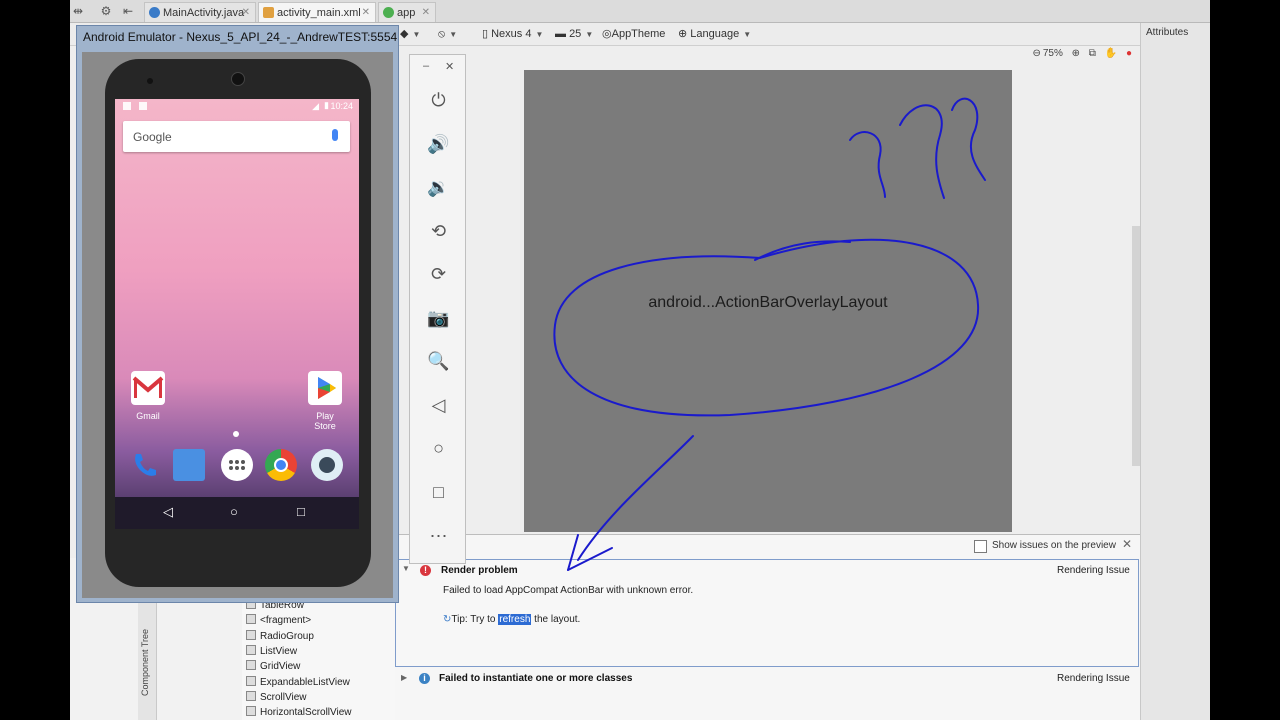 The width and height of the screenshot is (1280, 720). What do you see at coordinates (1036, 53) in the screenshot?
I see `zoom-out-icon: ⊖` at bounding box center [1036, 53].